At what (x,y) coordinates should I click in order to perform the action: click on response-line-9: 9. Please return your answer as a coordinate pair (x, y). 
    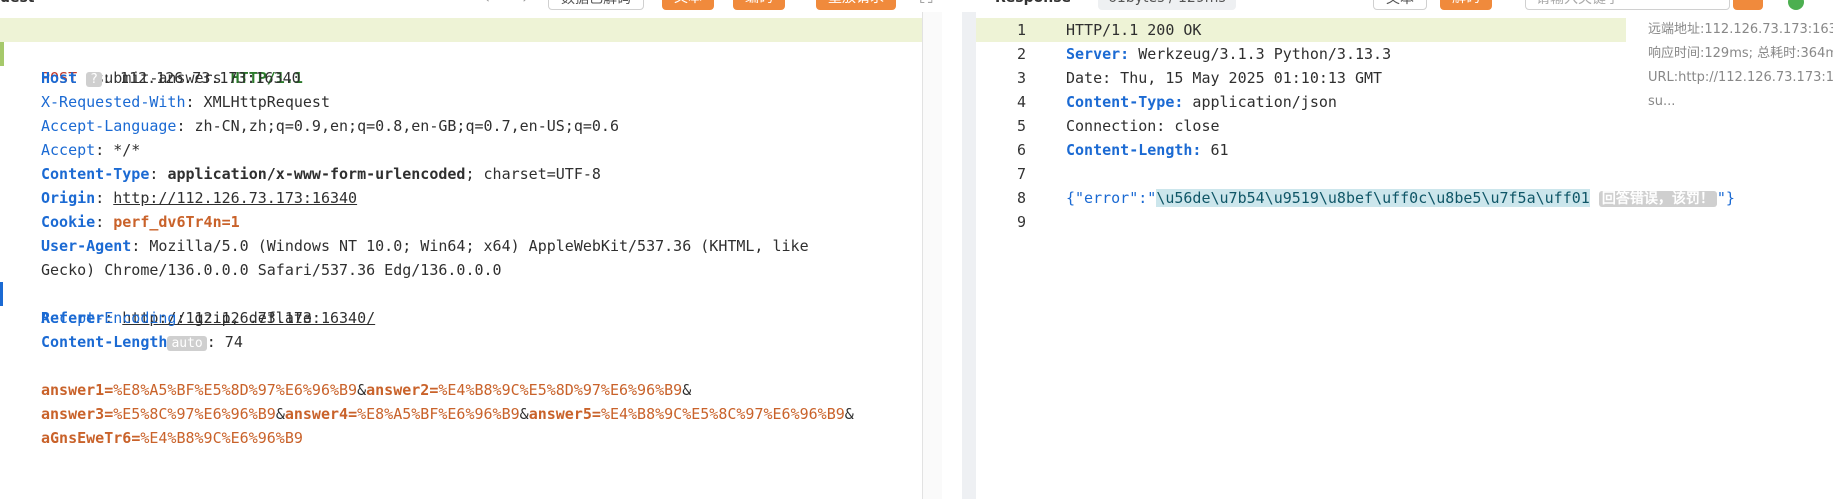
    Looking at the image, I should click on (1021, 222).